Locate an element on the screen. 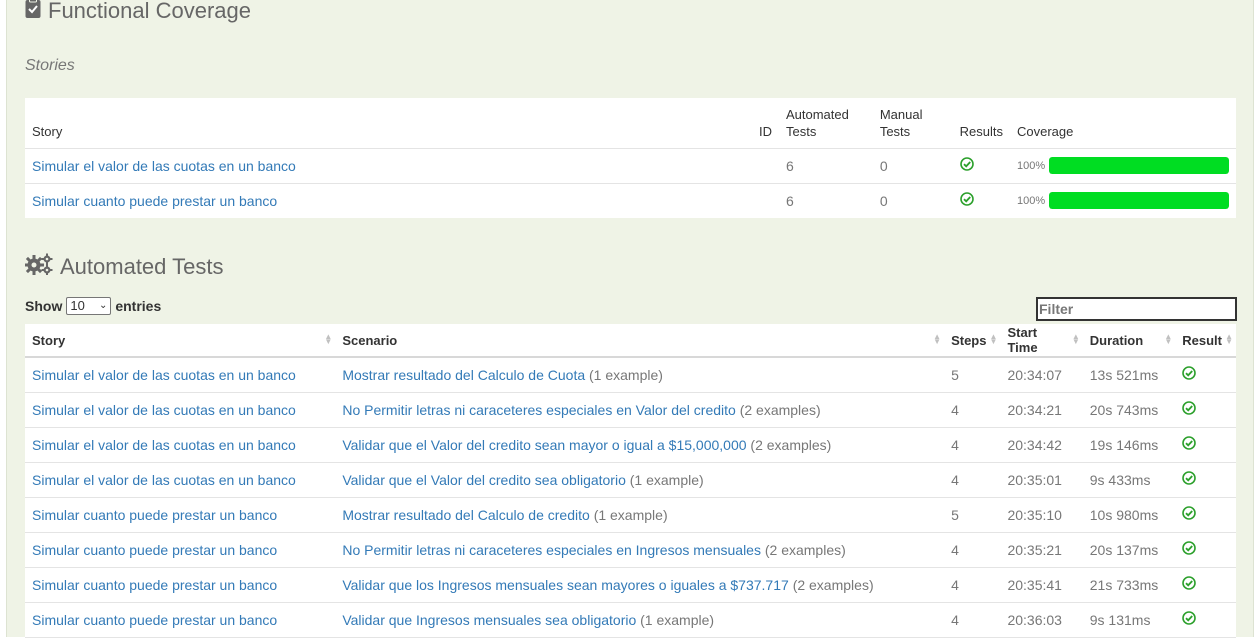 Image resolution: width=1256 pixels, height=638 pixels. duration-cell: 9s 131ms is located at coordinates (1129, 620).